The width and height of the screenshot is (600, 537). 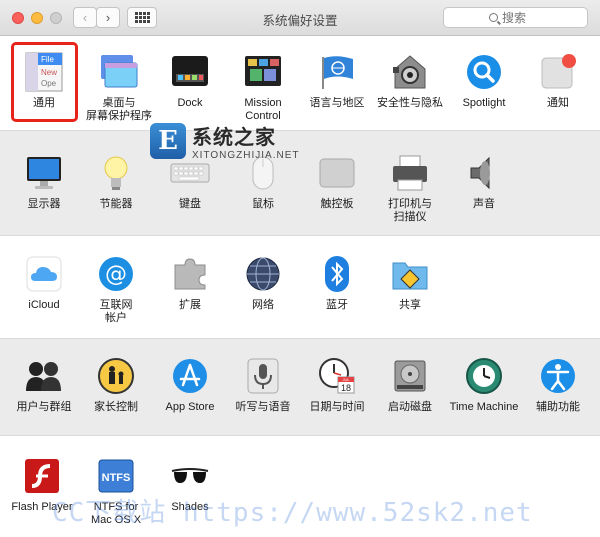 I want to click on pref-label: 语言与地区, so click(x=337, y=103).